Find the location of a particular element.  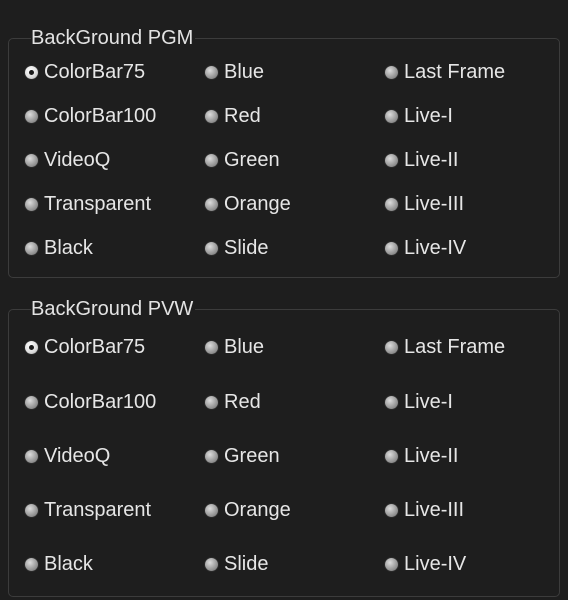

pgm-radio-live-ii: Live-II is located at coordinates (421, 160).